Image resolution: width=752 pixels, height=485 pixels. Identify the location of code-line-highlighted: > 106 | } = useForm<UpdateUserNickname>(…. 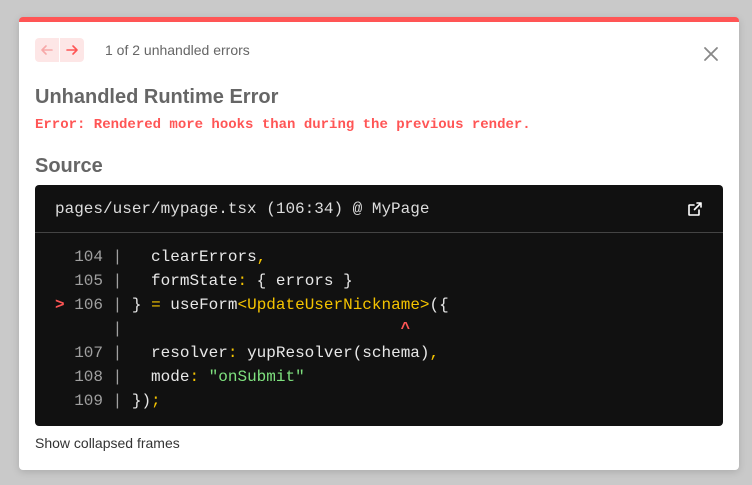
(252, 305).